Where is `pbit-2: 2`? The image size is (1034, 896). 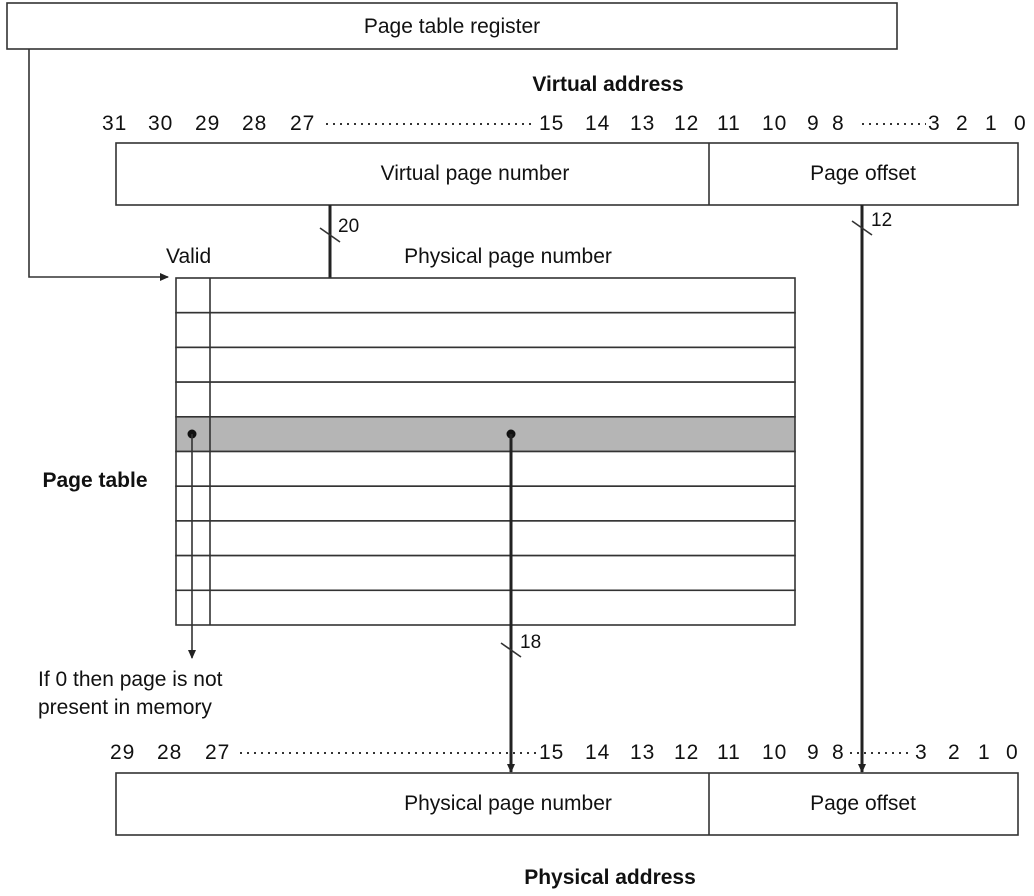
pbit-2: 2 is located at coordinates (954, 752).